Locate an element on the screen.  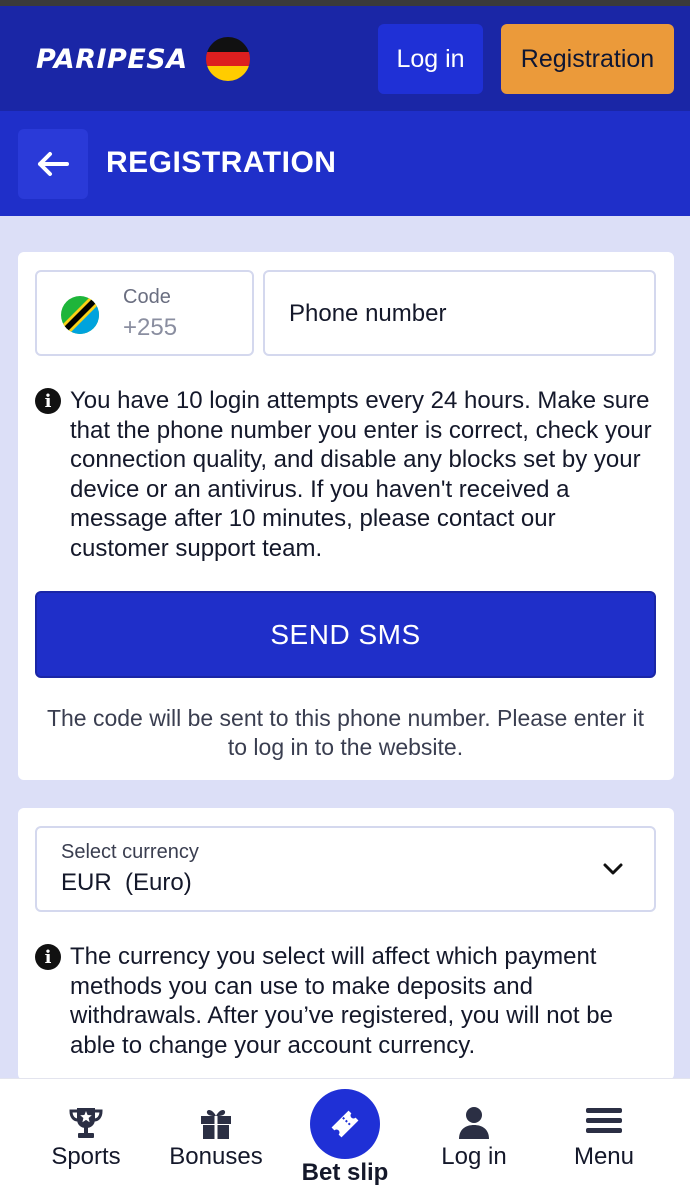
germany-flag-icon is located at coordinates (228, 59).